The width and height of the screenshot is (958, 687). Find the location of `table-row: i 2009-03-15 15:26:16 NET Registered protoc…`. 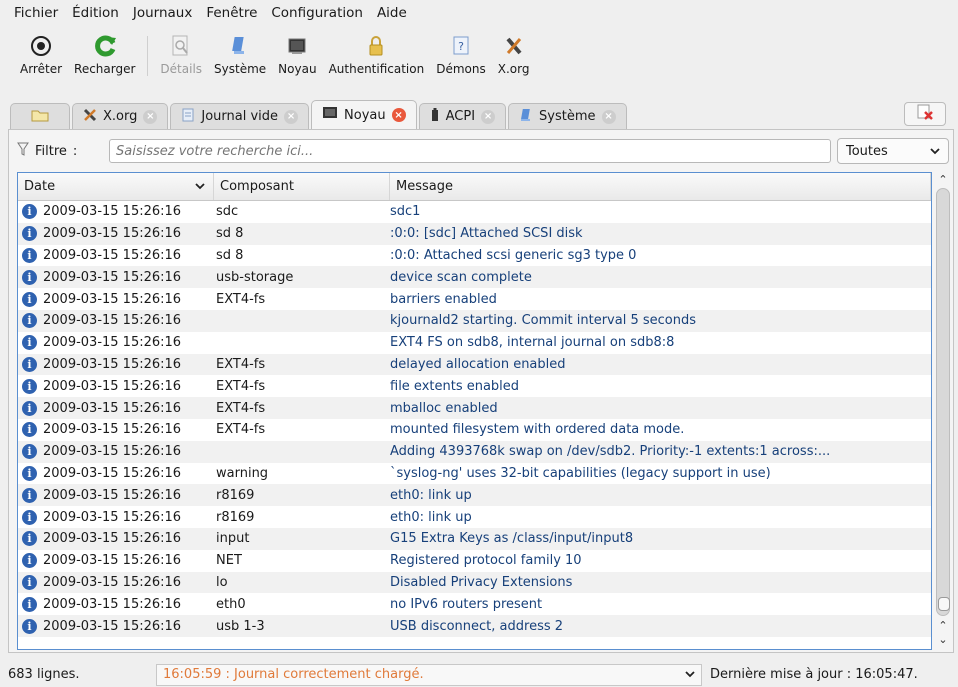

table-row: i 2009-03-15 15:26:16 NET Registered protoc… is located at coordinates (474, 561).